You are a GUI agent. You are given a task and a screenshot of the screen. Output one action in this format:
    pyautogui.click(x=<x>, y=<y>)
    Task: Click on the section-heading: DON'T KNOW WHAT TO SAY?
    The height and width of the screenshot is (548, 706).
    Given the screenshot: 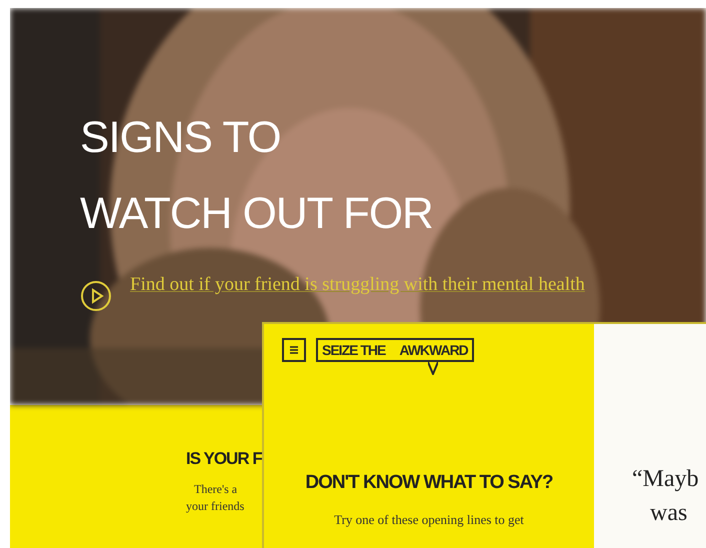 What is the action you would take?
    pyautogui.click(x=429, y=483)
    